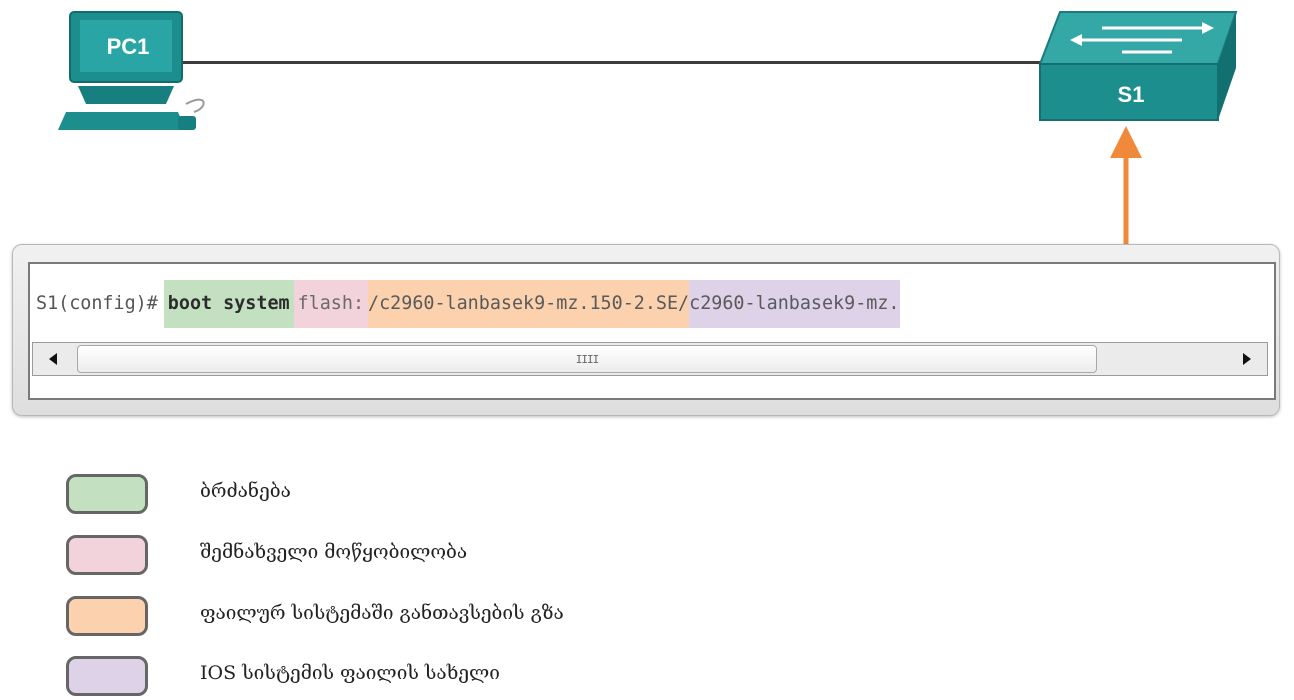  I want to click on scroll-right-button, so click(1247, 359).